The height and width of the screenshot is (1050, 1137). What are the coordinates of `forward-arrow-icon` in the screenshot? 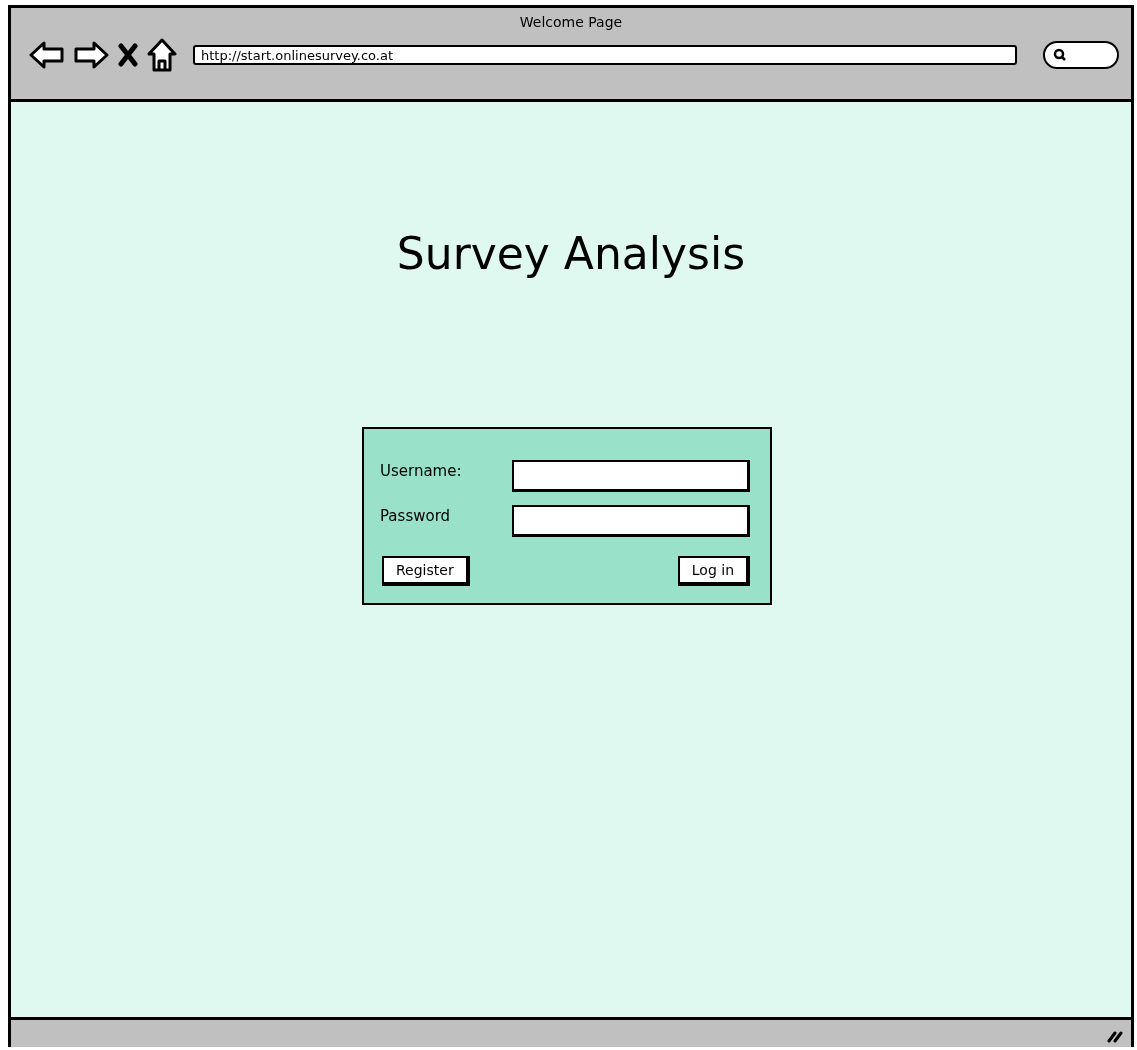 It's located at (91, 55).